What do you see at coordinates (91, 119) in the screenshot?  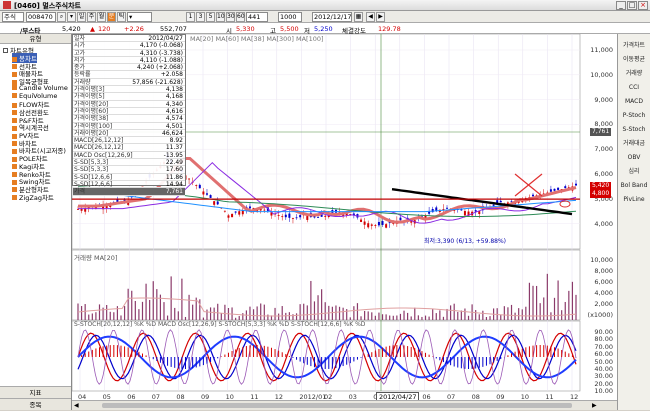 I see `info-key: 가격이평[38]` at bounding box center [91, 119].